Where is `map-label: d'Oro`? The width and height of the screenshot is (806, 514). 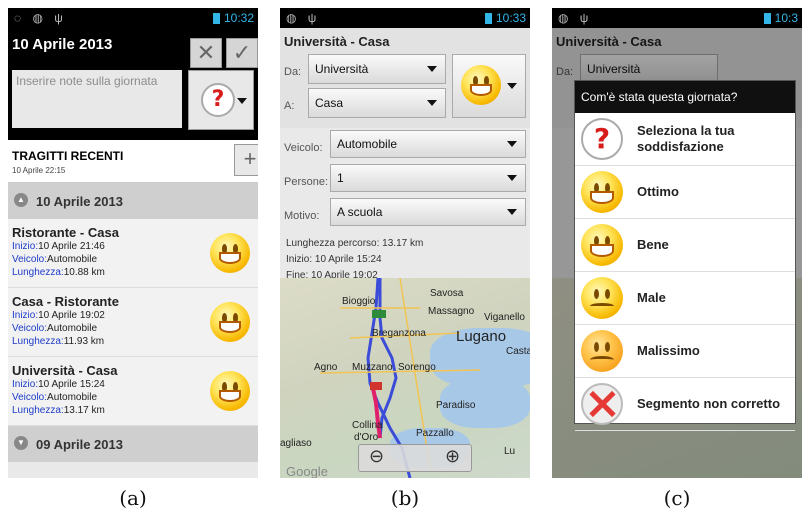 map-label: d'Oro is located at coordinates (366, 437).